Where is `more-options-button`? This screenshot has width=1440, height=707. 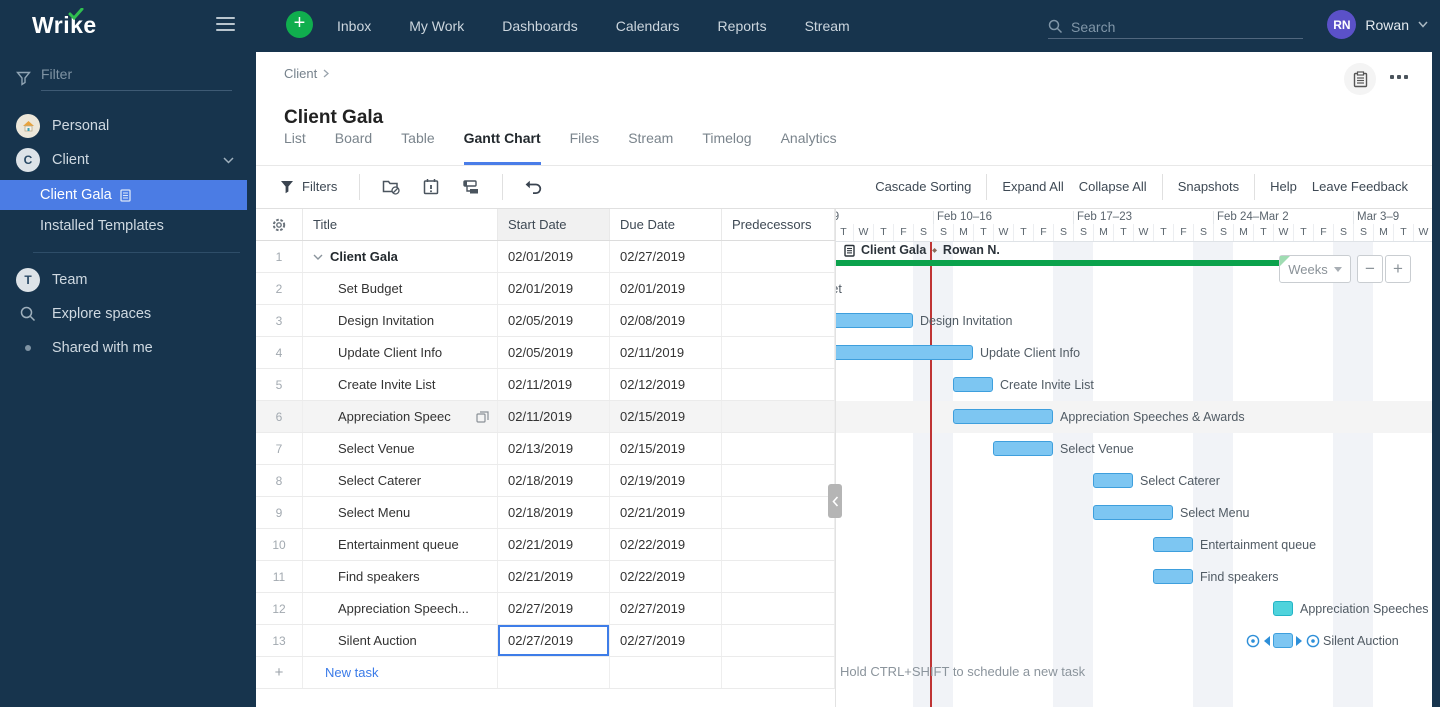
more-options-button is located at coordinates (1399, 77).